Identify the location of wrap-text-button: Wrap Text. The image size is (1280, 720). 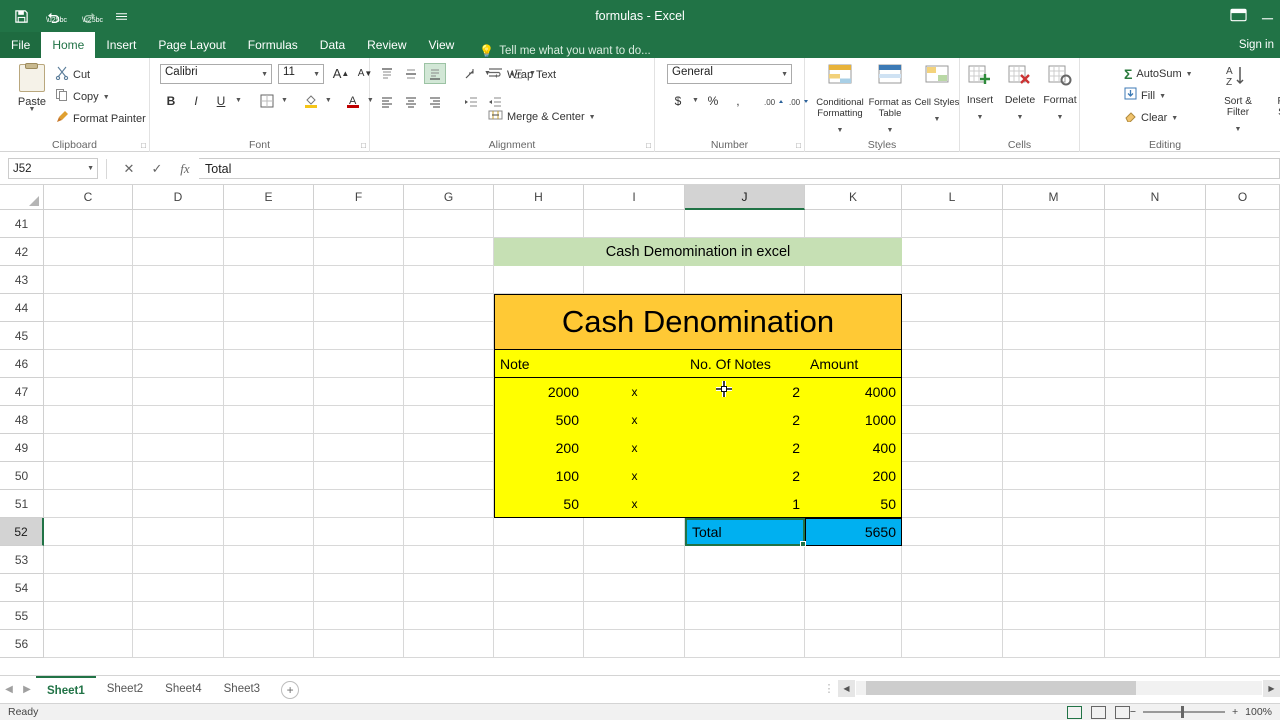
(542, 75).